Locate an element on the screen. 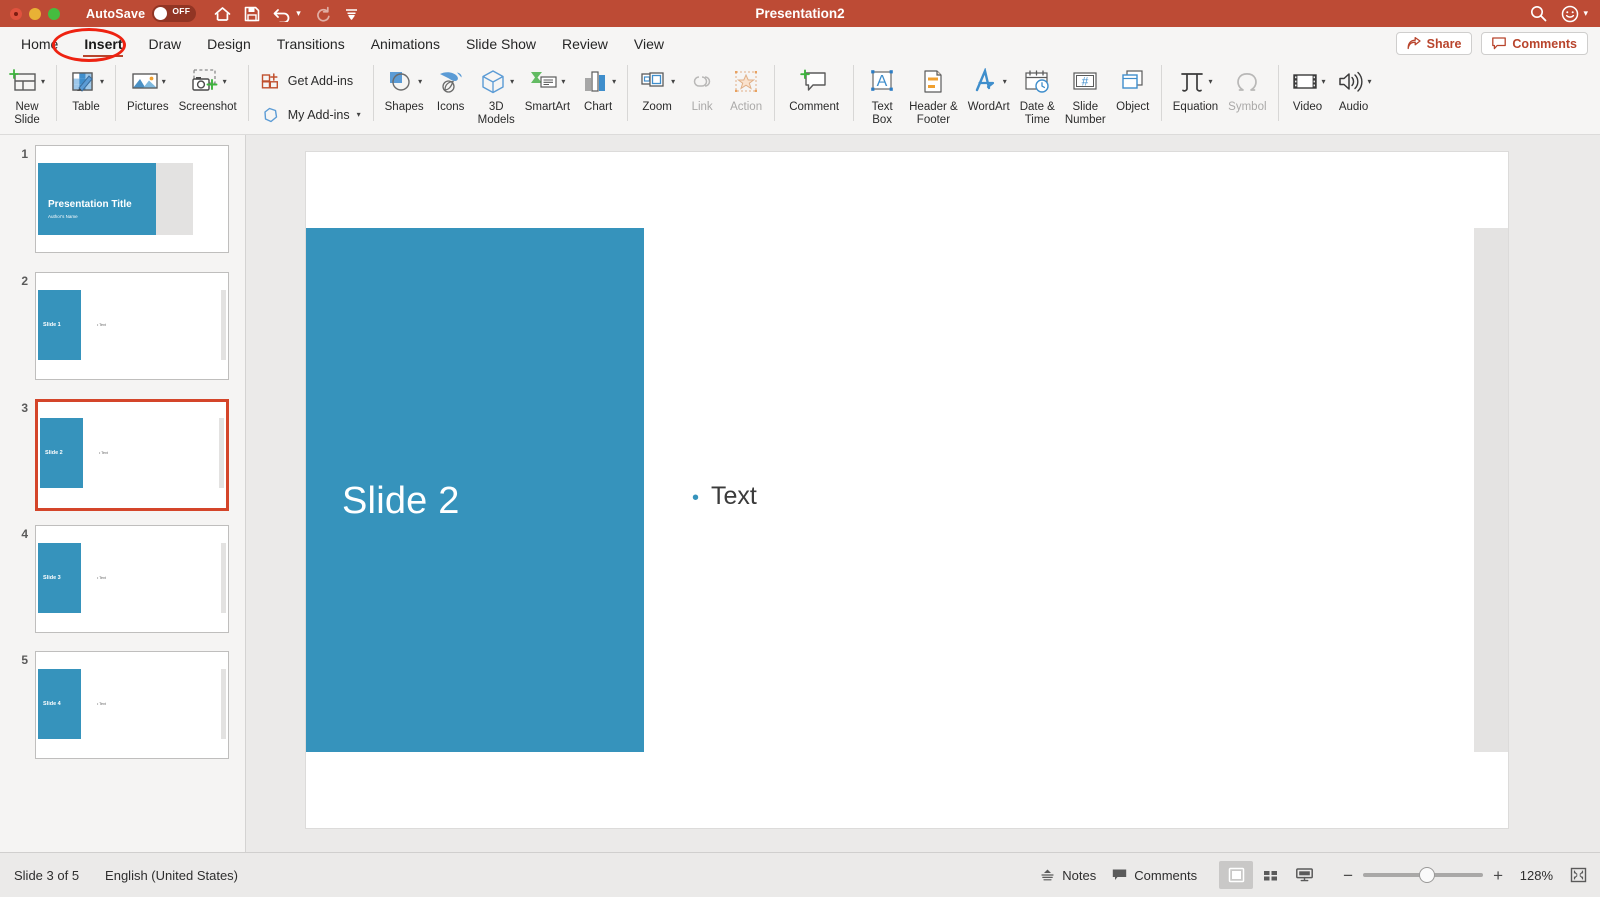 Image resolution: width=1600 pixels, height=897 pixels. share-button: Share is located at coordinates (1434, 43).